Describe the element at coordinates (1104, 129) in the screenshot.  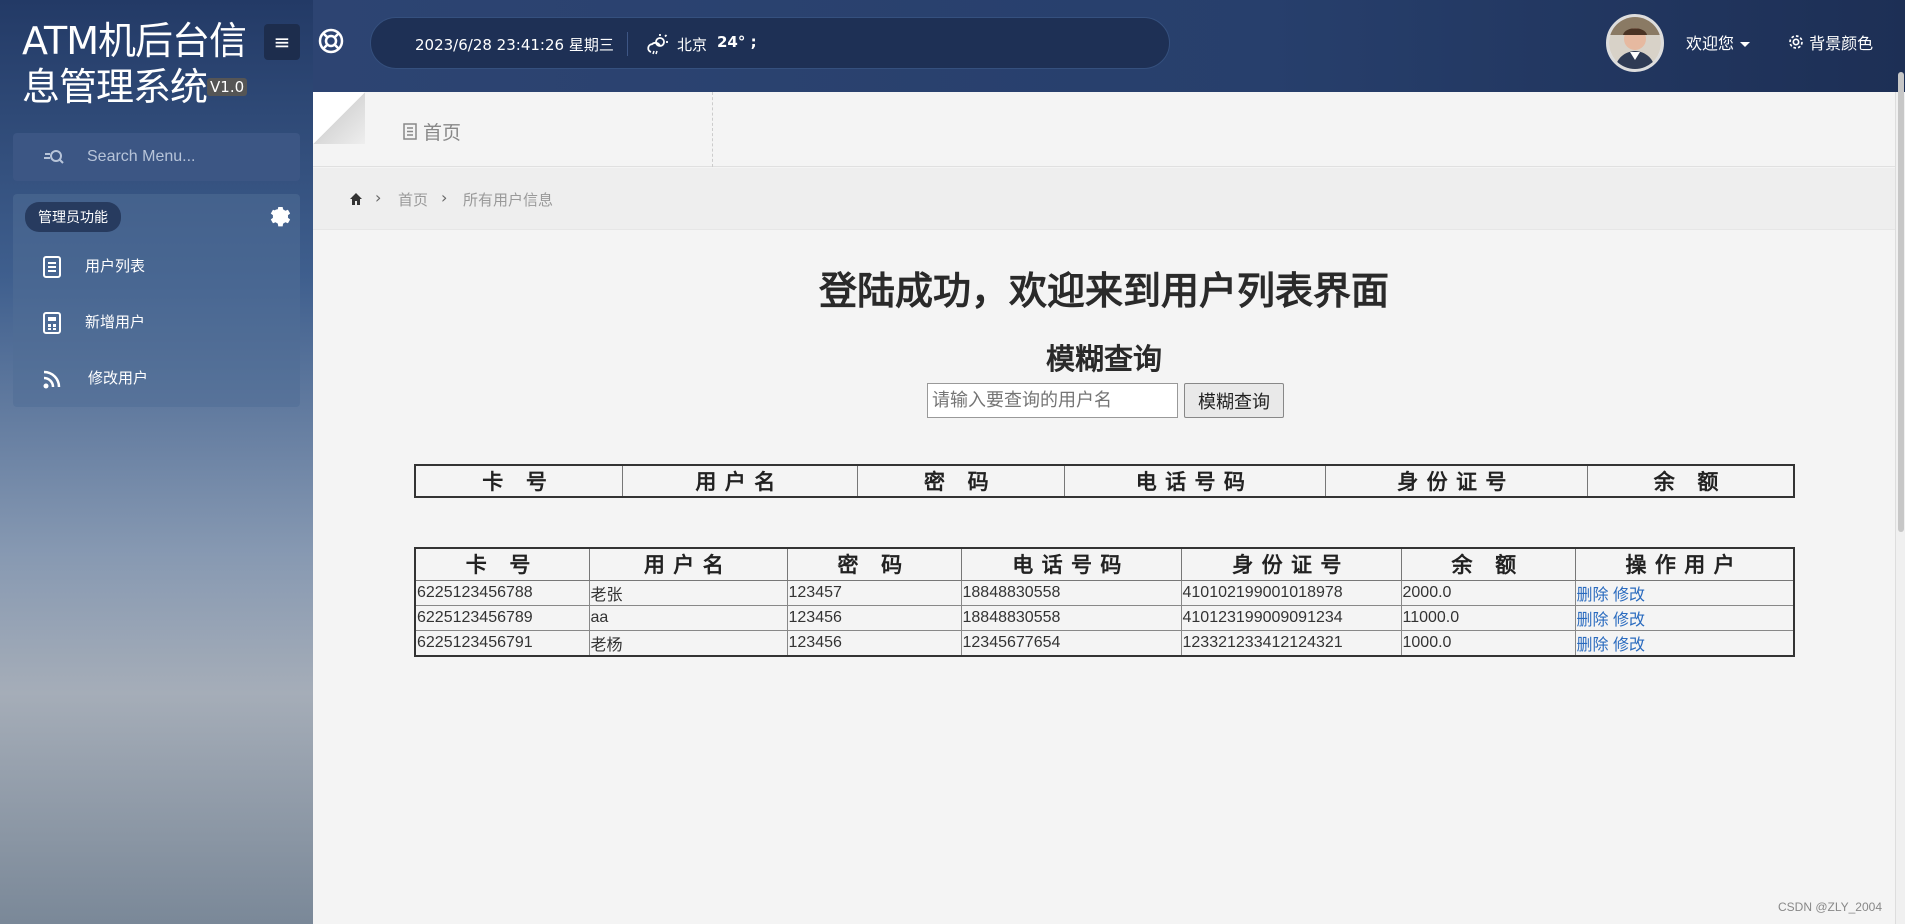
I see `tab-bar: 首页` at that location.